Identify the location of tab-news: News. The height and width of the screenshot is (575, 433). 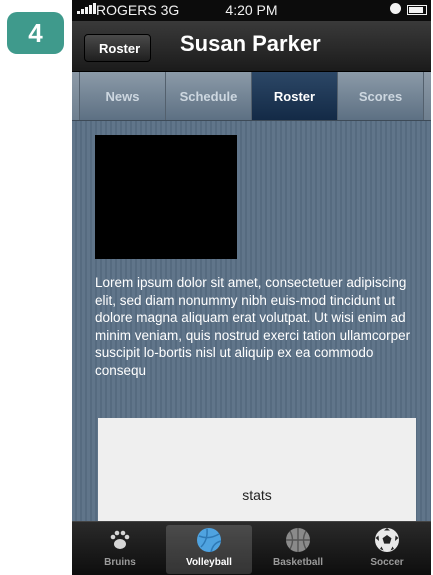
(122, 96).